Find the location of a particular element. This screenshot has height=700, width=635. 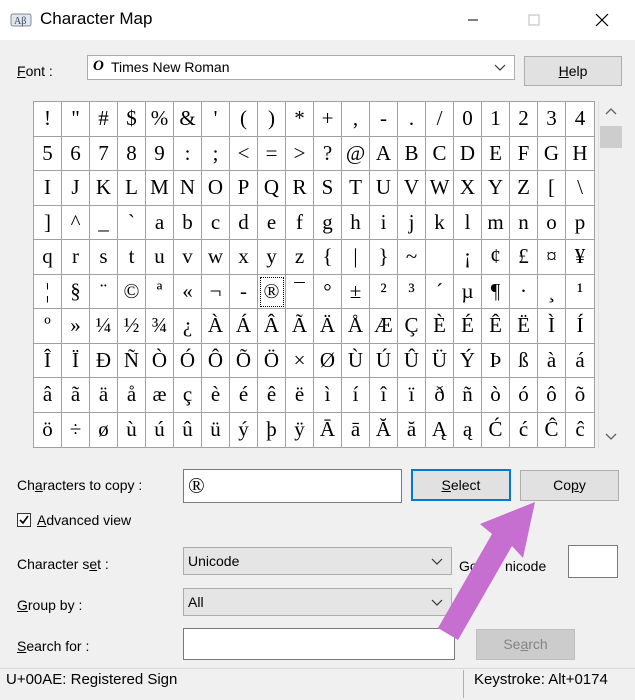

character-cell: ¦ is located at coordinates (48, 291).